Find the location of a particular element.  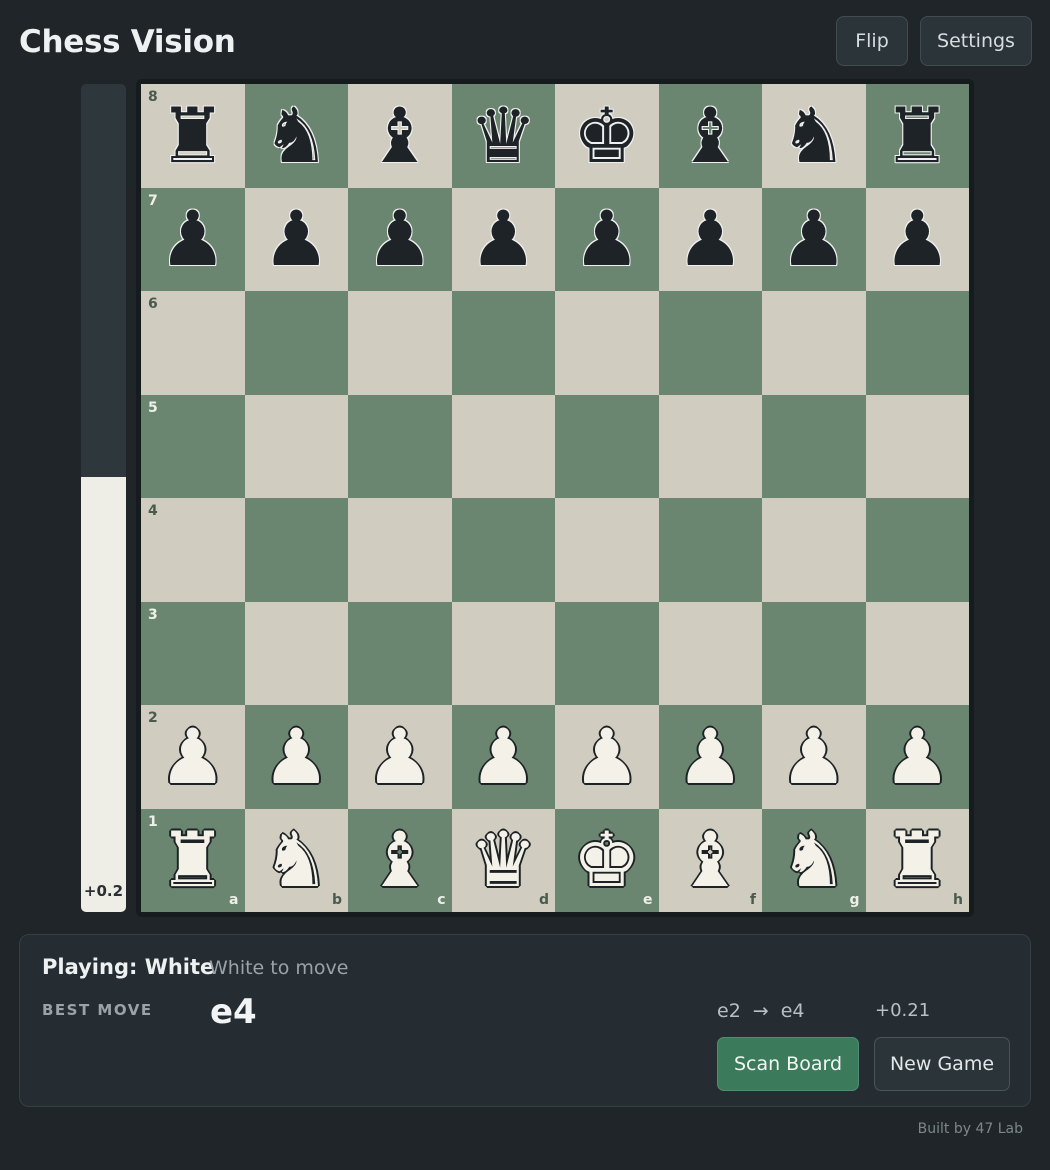

square-d1: d ♛ is located at coordinates (503, 860).